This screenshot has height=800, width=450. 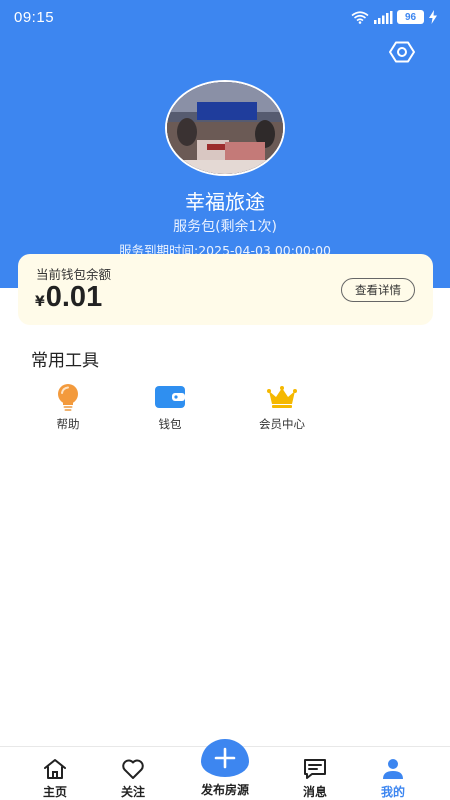 What do you see at coordinates (225, 289) in the screenshot?
I see `balance-card: 当前钱包余额 ¥ 0.01 查看详情` at bounding box center [225, 289].